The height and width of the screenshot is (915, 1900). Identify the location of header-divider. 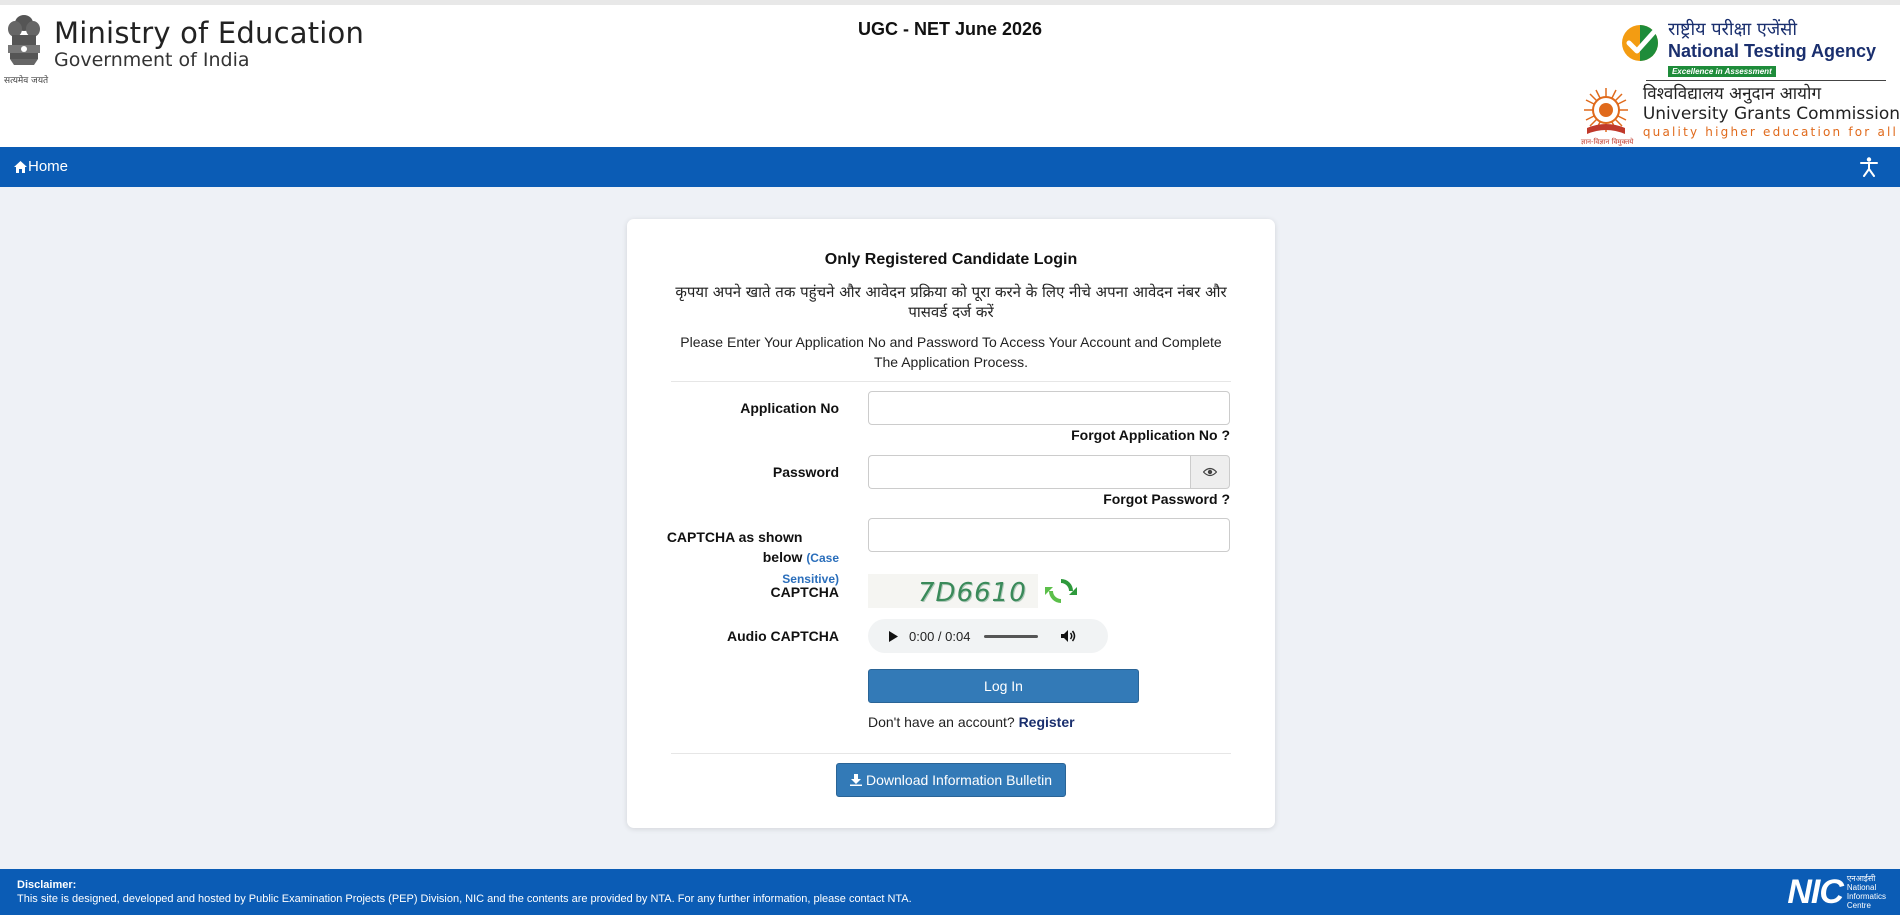
(1766, 80).